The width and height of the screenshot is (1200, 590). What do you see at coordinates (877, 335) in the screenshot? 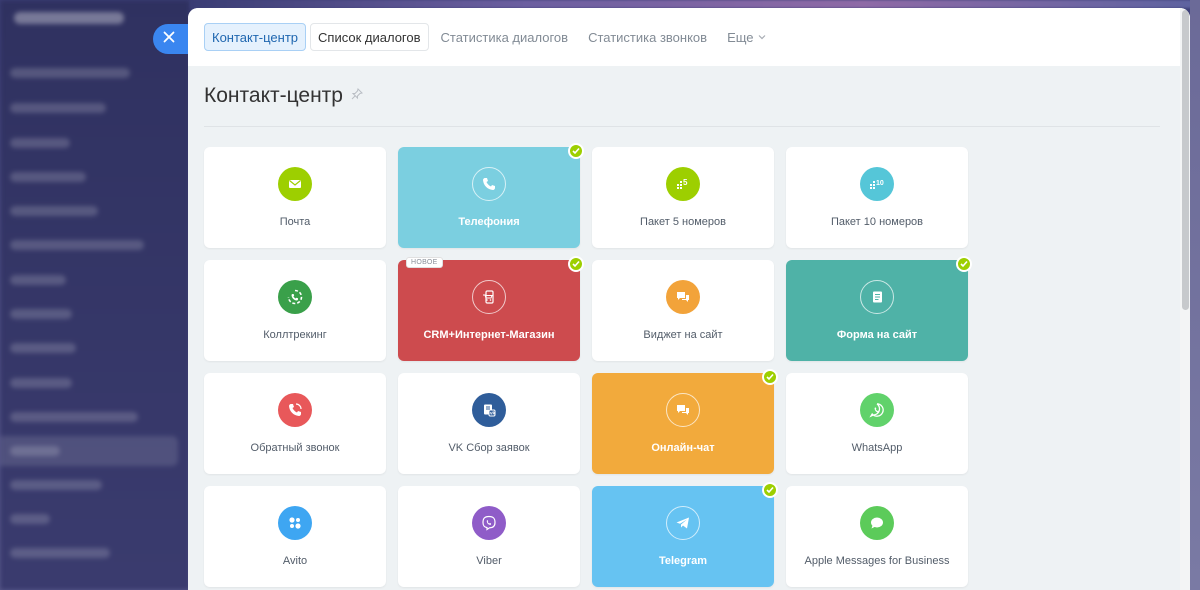
I see `tile-label: Форма на сайт` at bounding box center [877, 335].